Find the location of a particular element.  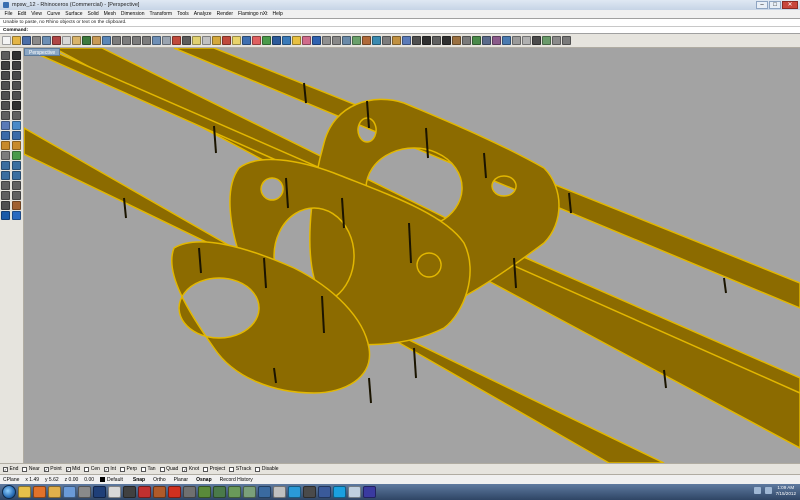

sphere-tool-icon is located at coordinates (16, 135).